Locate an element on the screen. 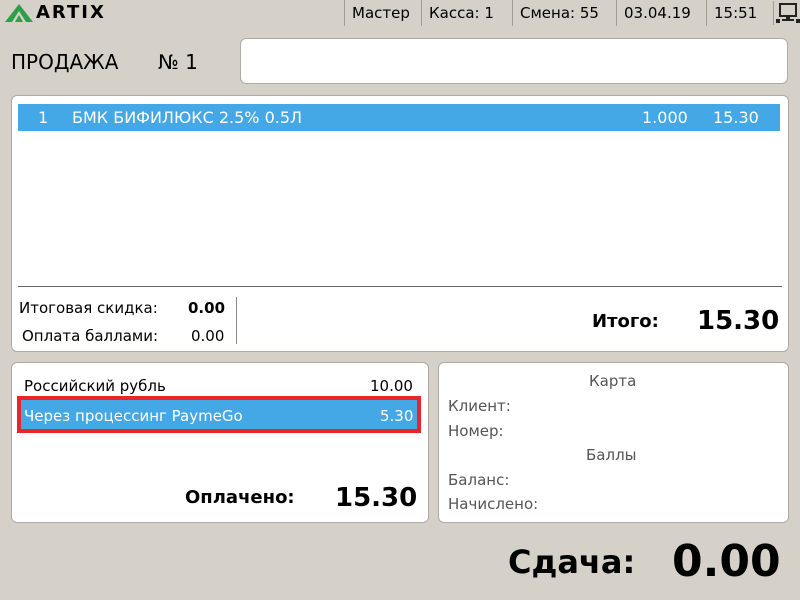 This screenshot has width=800, height=600. status-register: Касса: 1 is located at coordinates (461, 13).